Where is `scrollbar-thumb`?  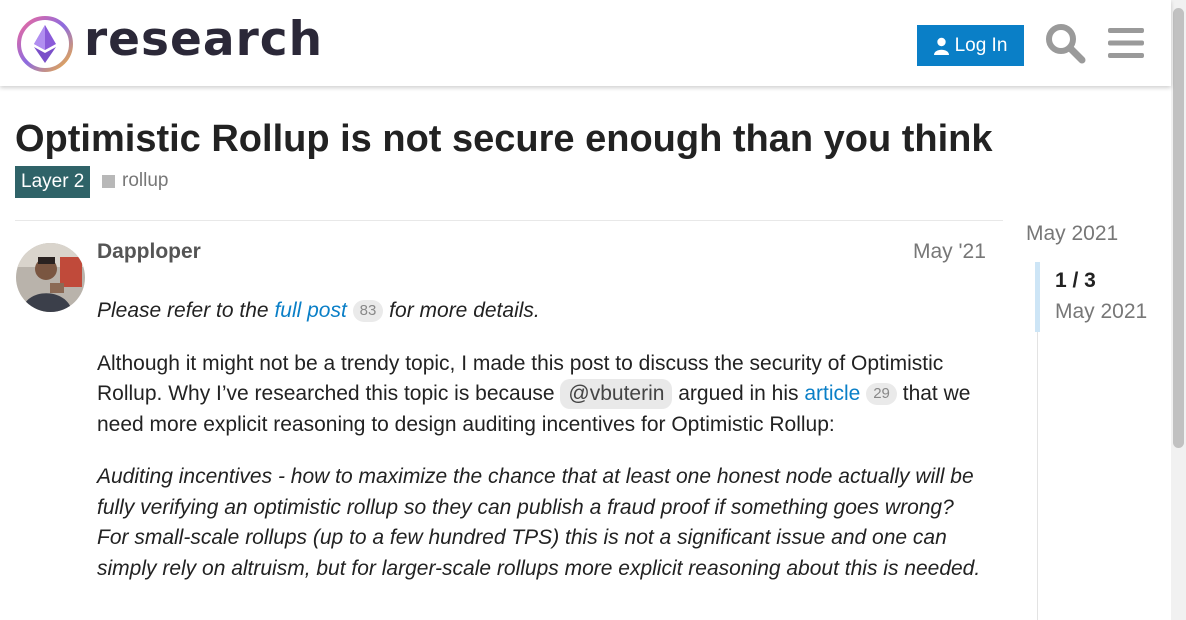 scrollbar-thumb is located at coordinates (1178, 228).